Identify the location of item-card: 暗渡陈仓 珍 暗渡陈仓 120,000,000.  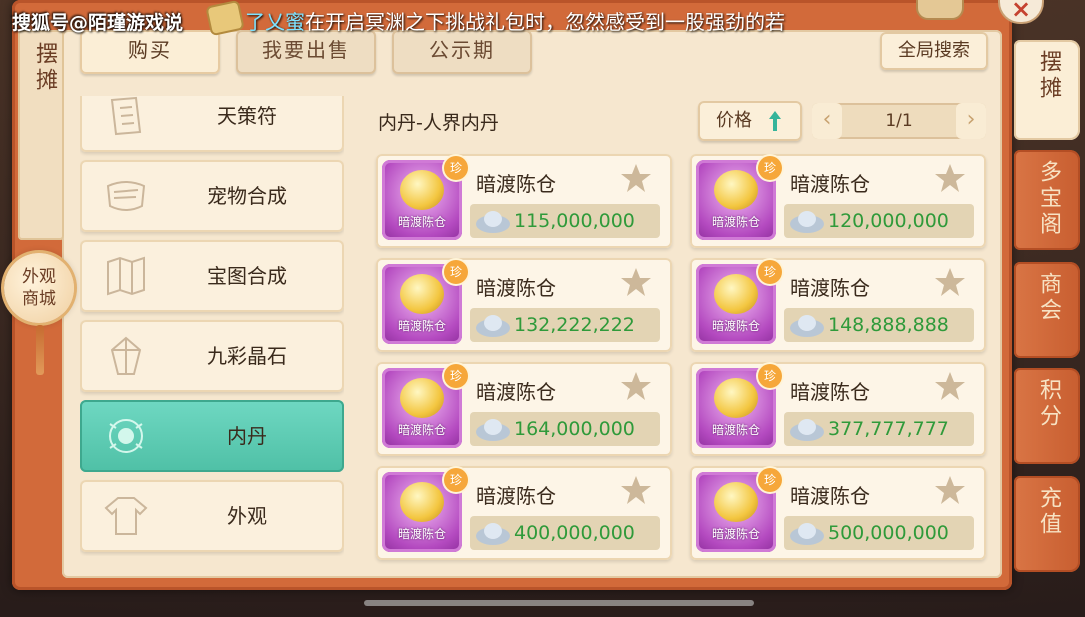
(838, 201).